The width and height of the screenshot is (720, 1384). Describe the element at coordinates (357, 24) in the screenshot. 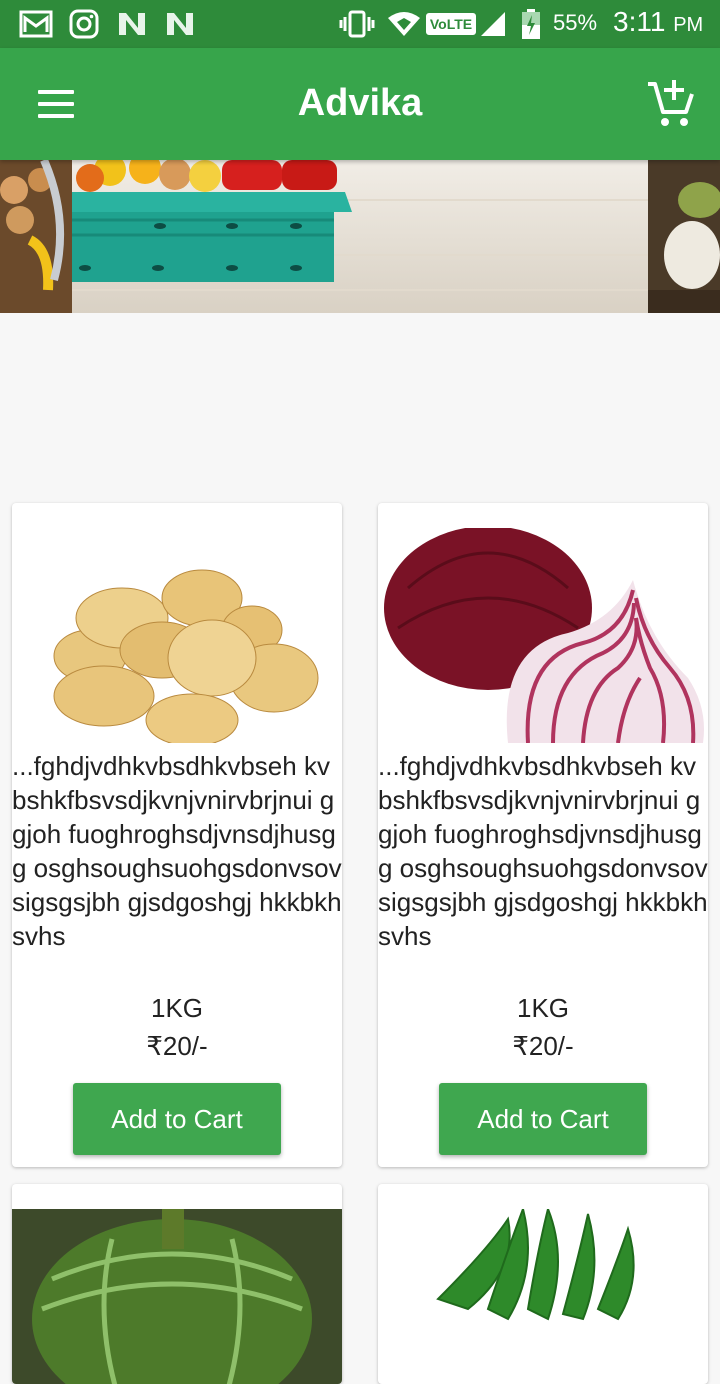

I see `vibrate-icon` at that location.